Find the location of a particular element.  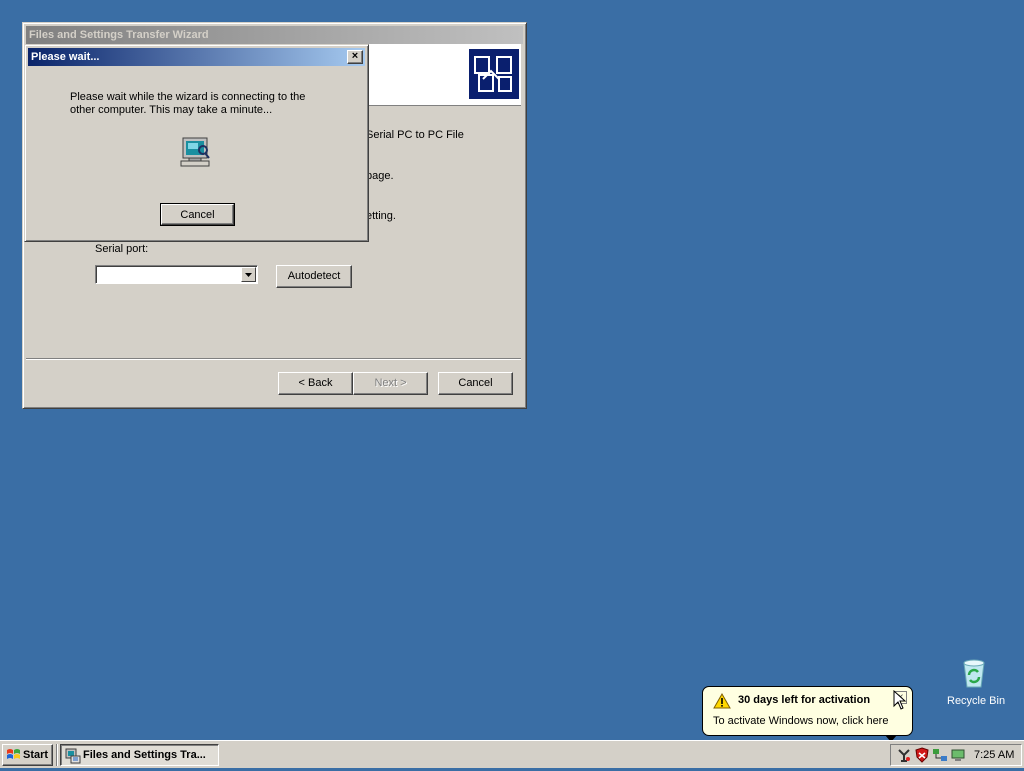

next-button: Next > is located at coordinates (390, 383).